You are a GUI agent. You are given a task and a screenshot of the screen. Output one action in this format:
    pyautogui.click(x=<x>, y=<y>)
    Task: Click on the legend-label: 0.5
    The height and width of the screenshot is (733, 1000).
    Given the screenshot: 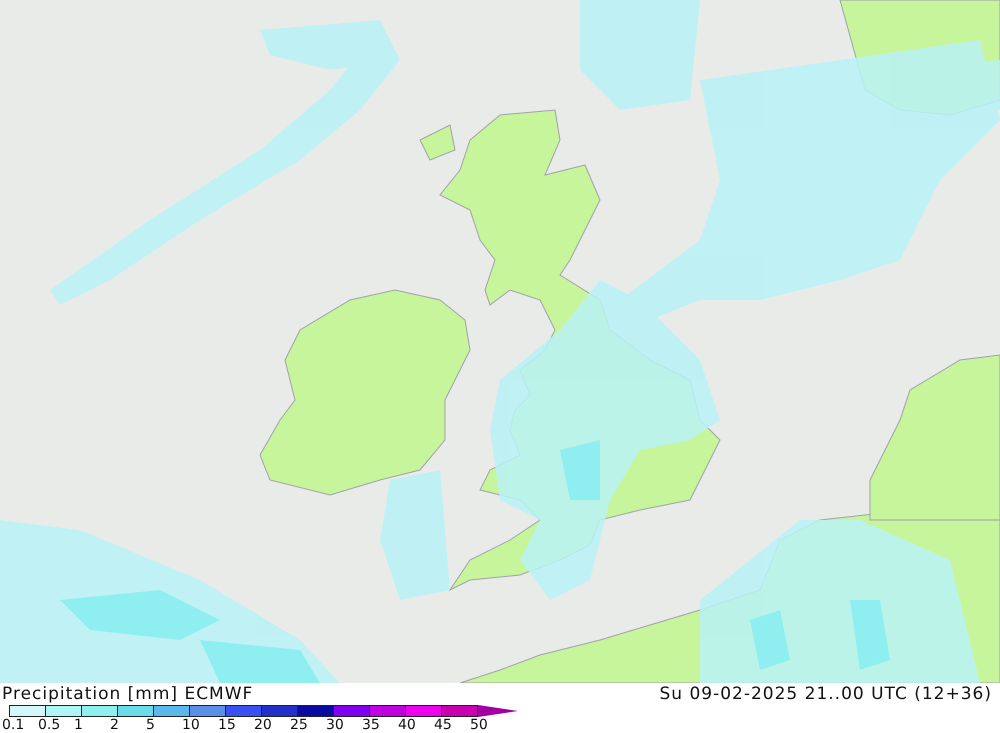 What is the action you would take?
    pyautogui.click(x=50, y=725)
    